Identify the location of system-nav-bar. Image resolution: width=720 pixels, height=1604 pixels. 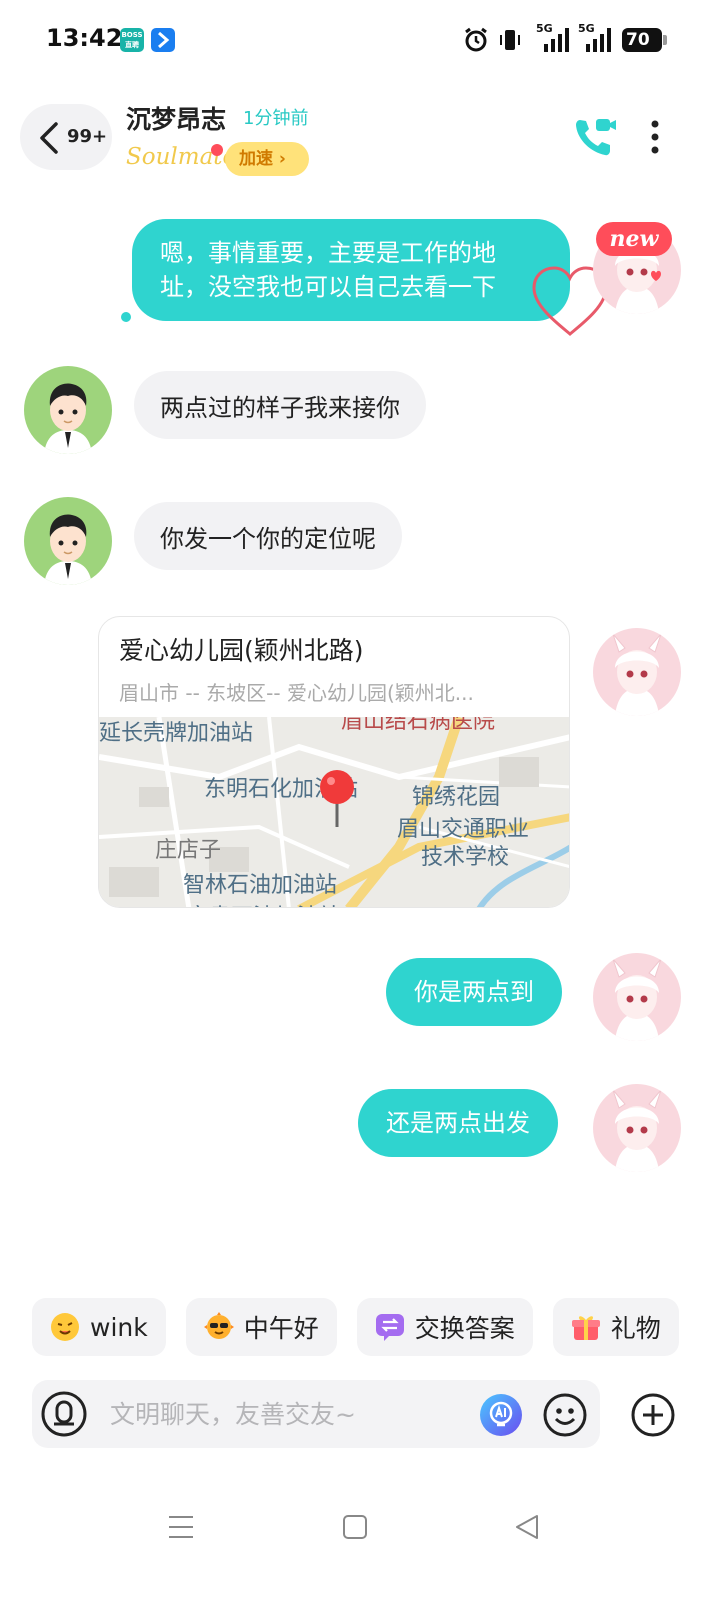
(360, 1530).